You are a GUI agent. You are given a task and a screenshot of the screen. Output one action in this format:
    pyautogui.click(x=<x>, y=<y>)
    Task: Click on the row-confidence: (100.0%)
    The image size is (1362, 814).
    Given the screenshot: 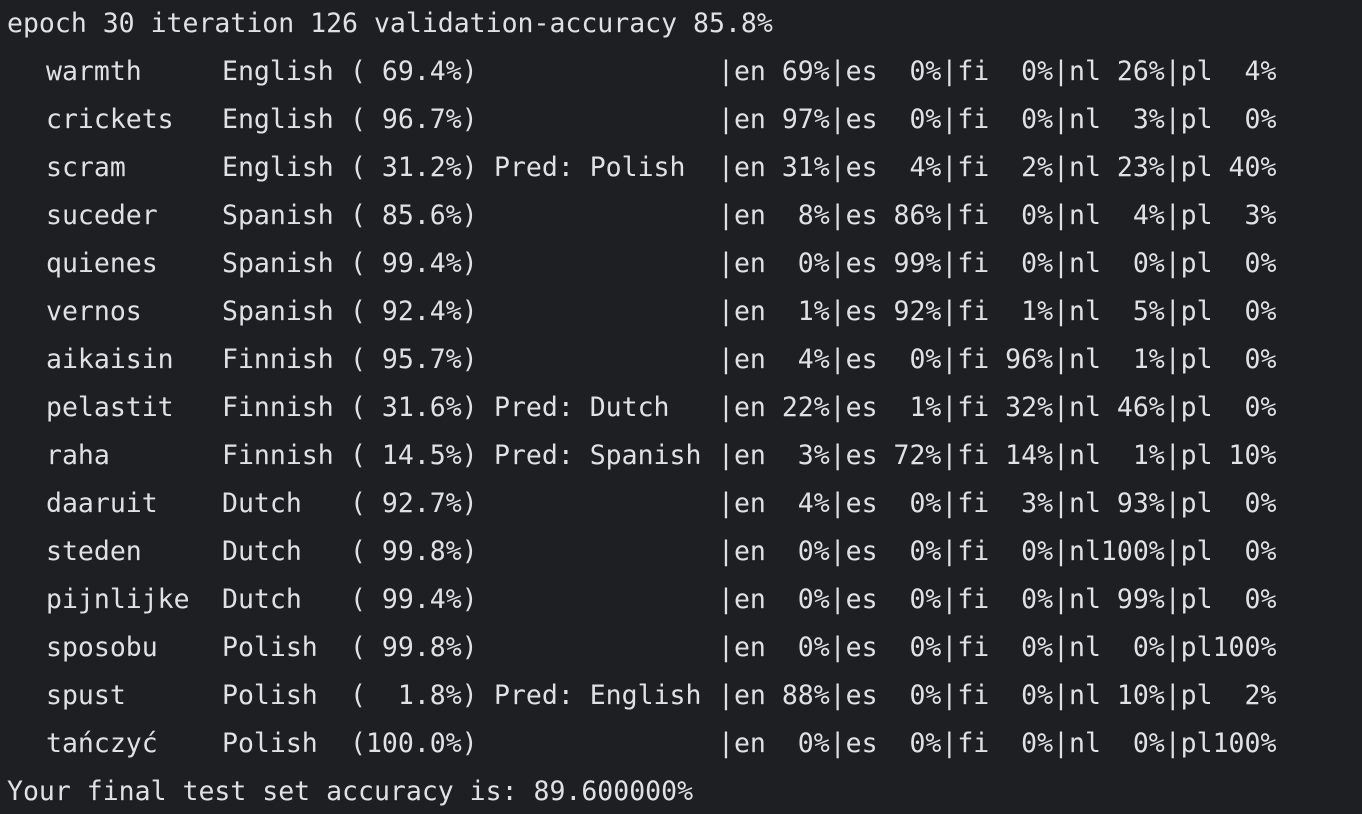 What is the action you would take?
    pyautogui.click(x=414, y=743)
    